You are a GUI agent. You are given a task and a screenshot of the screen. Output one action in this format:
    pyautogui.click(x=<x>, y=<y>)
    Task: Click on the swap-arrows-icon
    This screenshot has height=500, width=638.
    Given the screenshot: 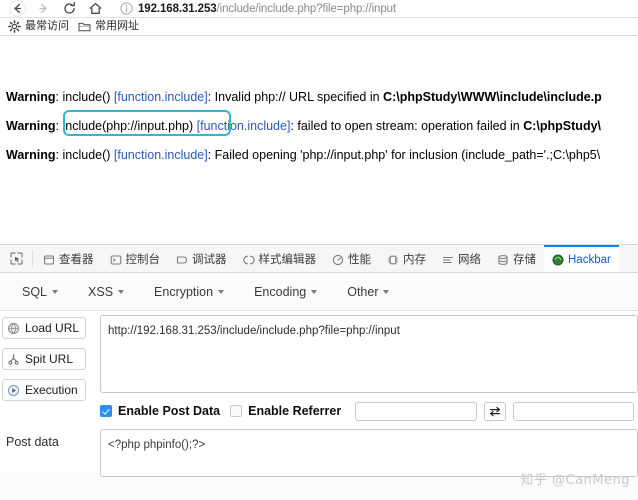 What is the action you would take?
    pyautogui.click(x=494, y=411)
    